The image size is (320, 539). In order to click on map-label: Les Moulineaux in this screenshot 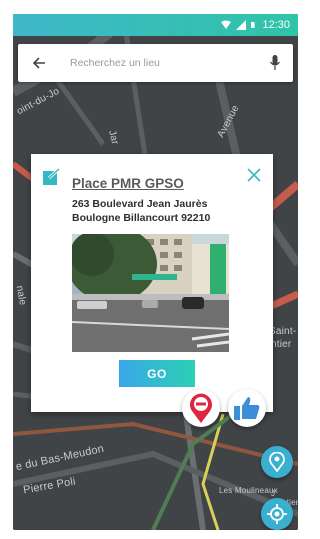, I will do `click(248, 490)`.